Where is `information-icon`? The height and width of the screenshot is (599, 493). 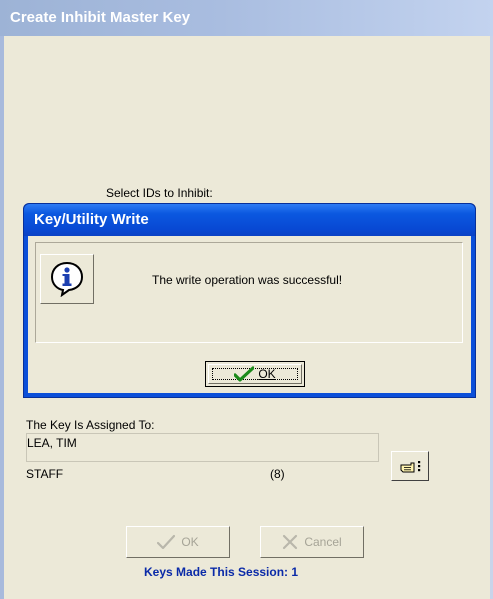
information-icon is located at coordinates (67, 279).